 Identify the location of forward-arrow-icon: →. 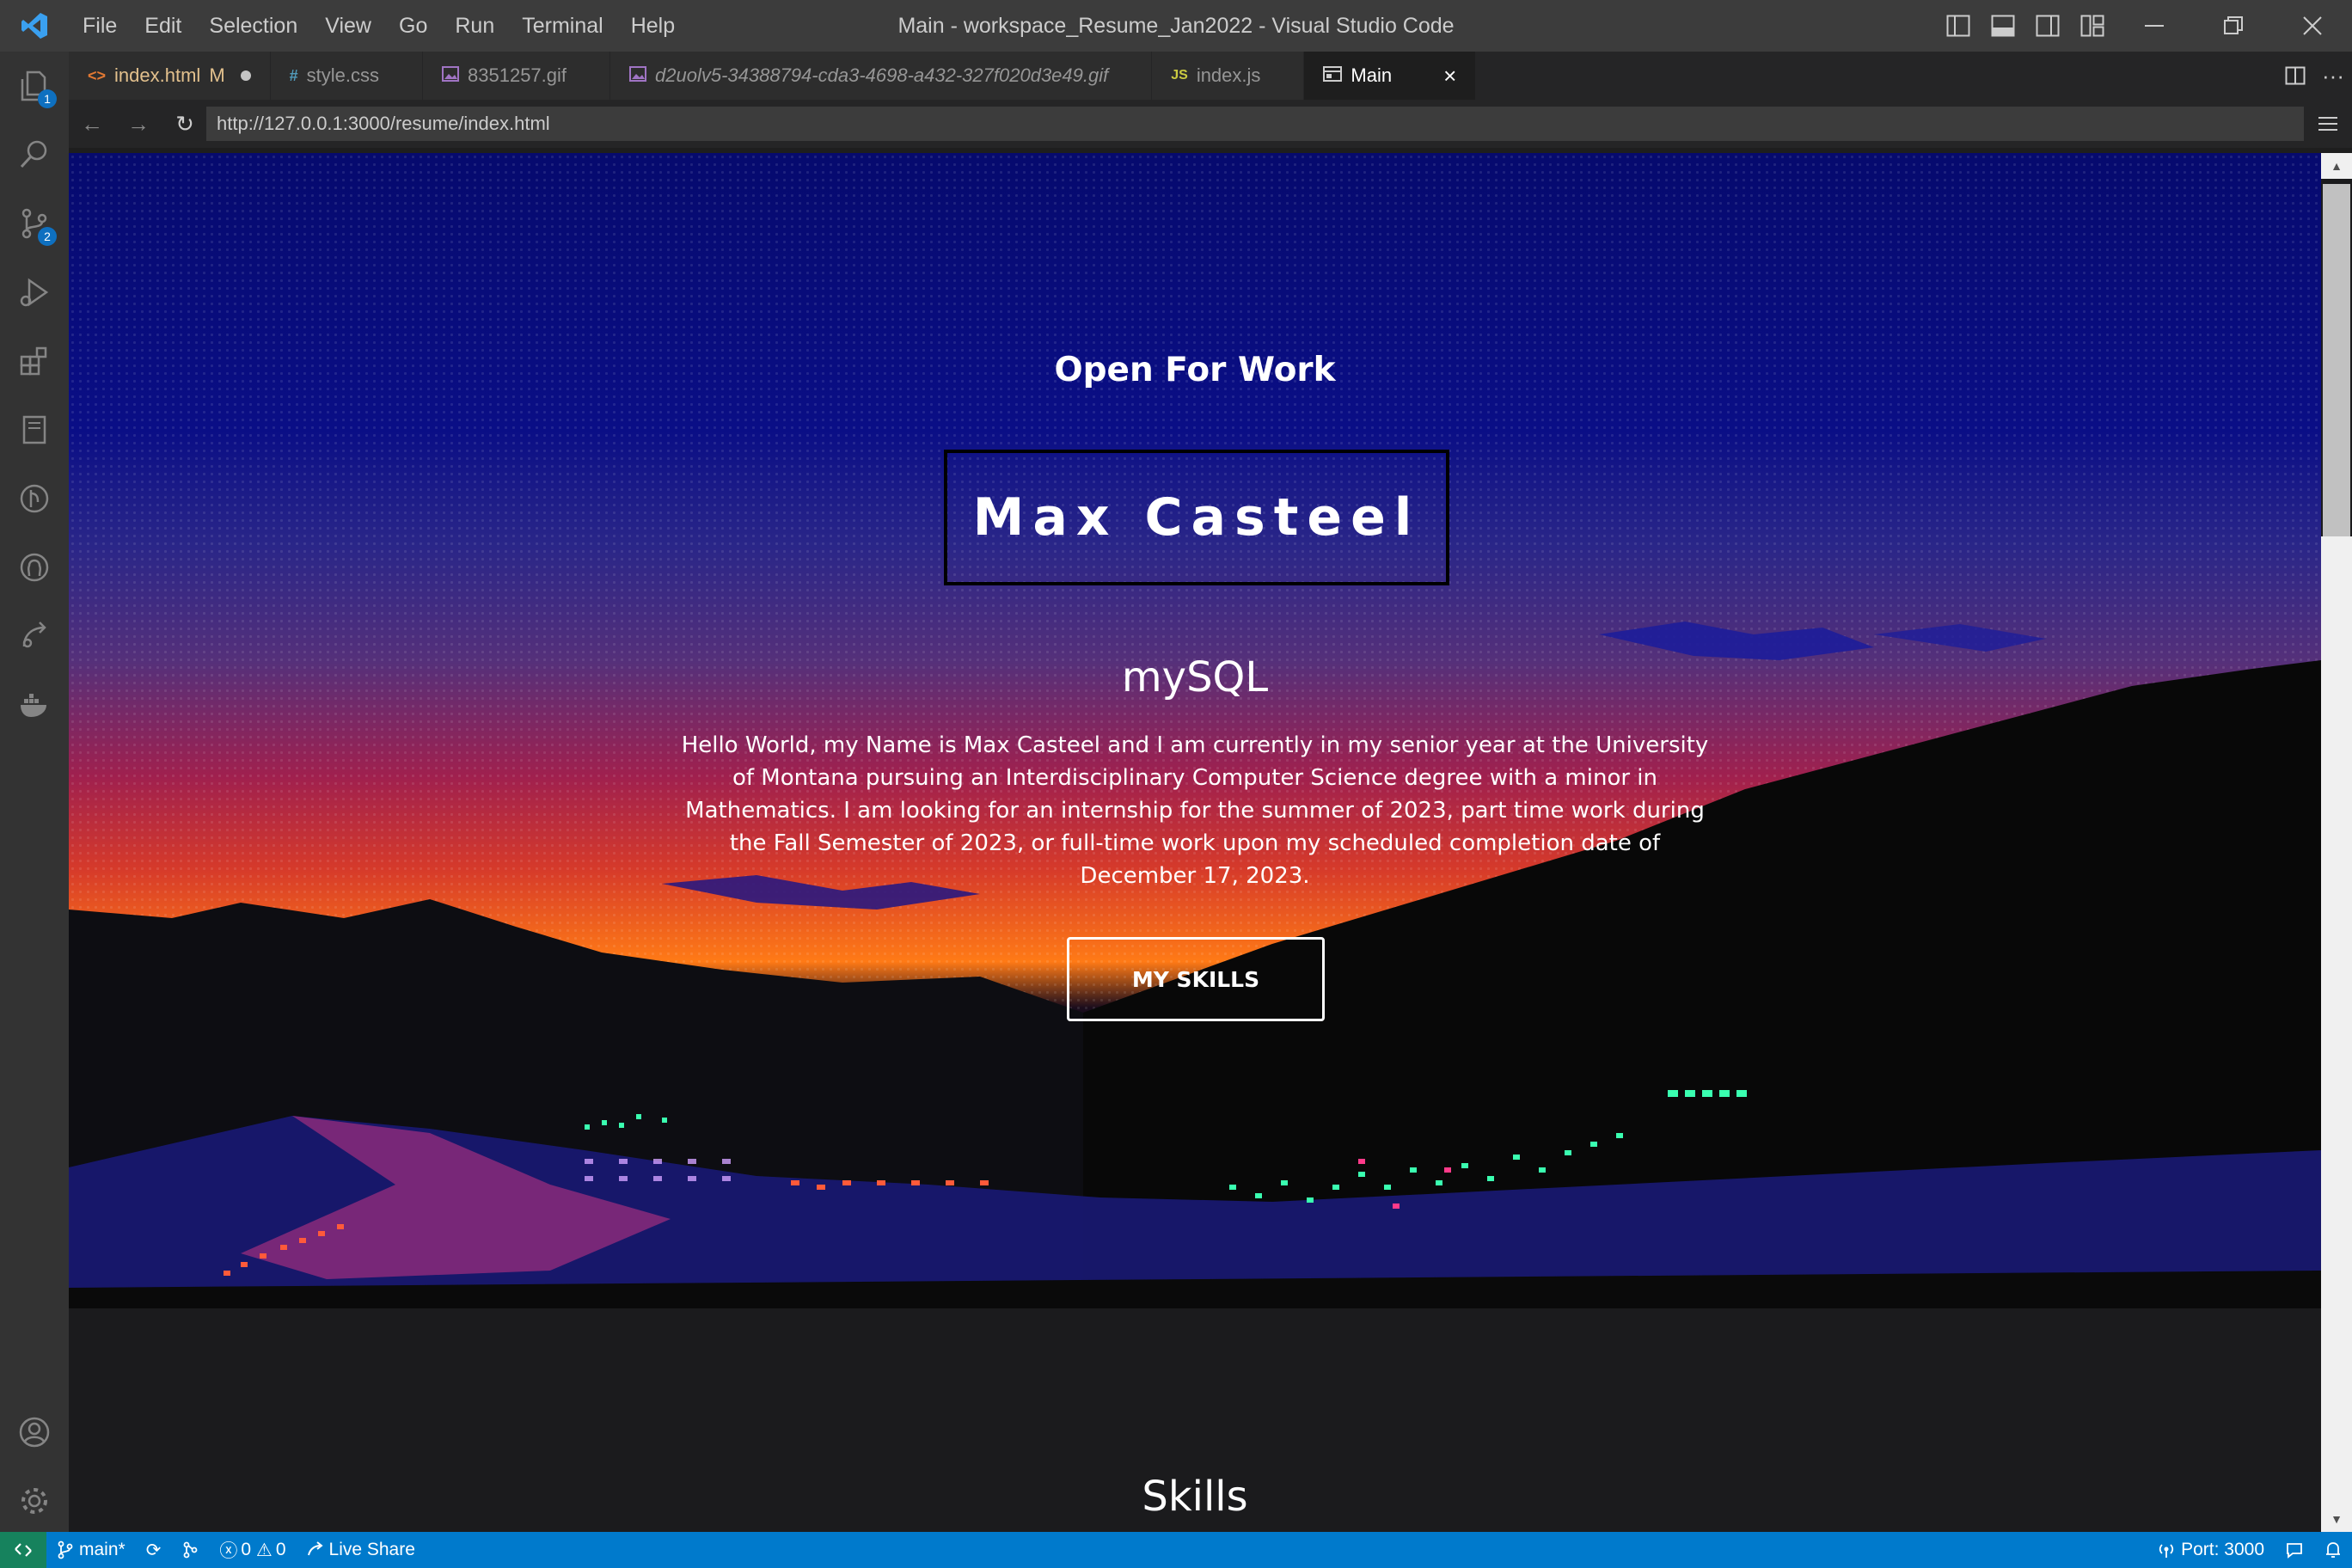
(138, 124).